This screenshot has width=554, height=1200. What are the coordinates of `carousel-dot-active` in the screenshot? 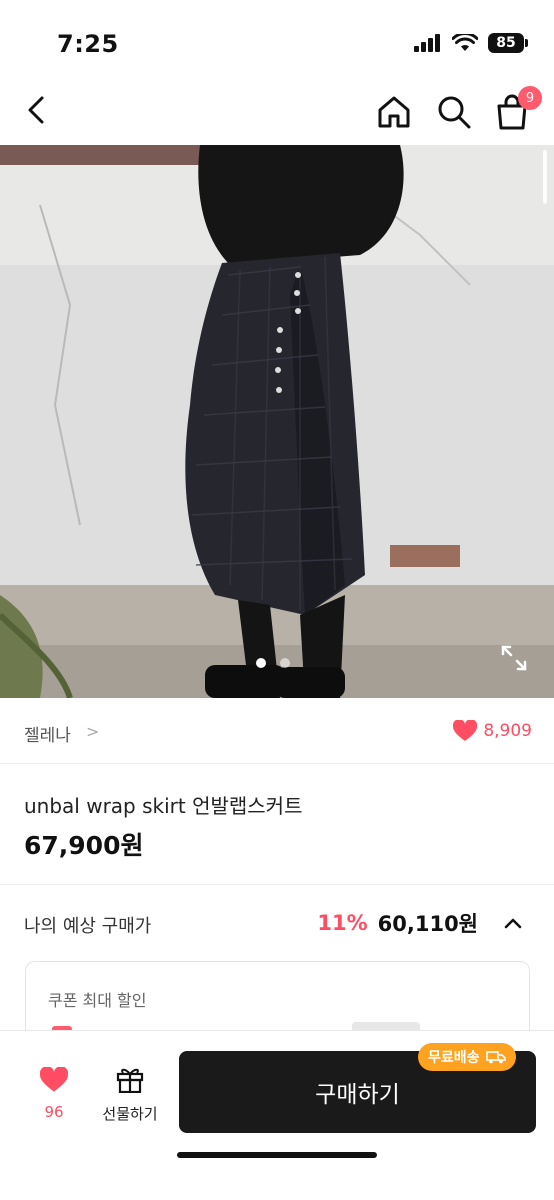 It's located at (261, 663).